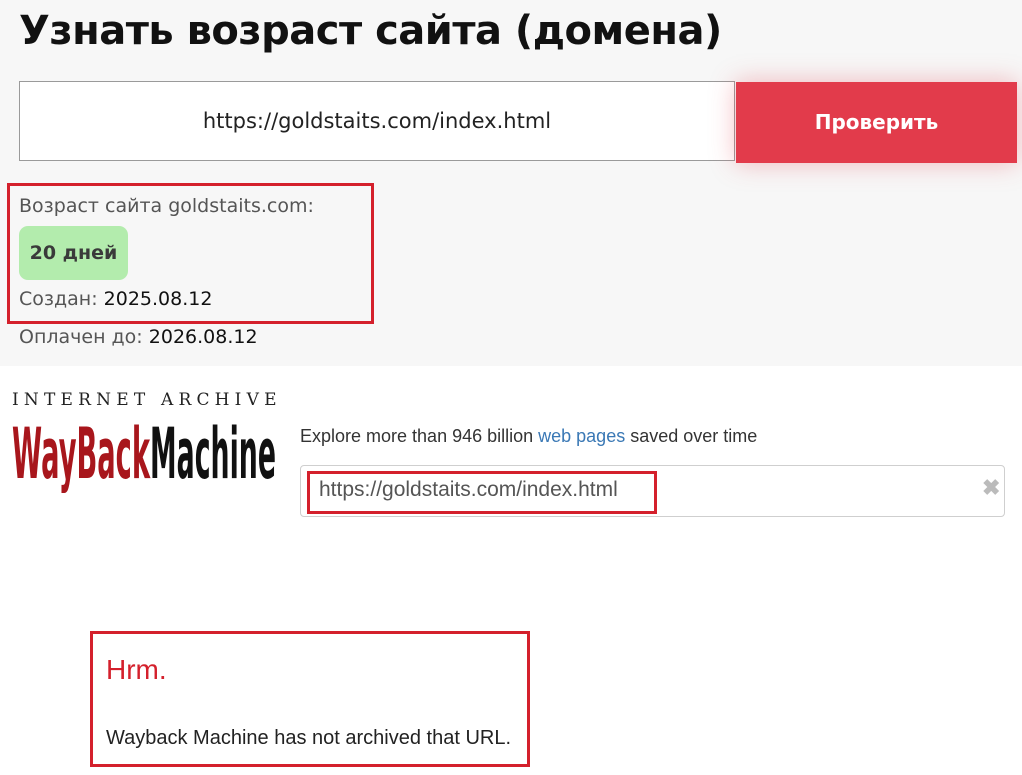 The image size is (1022, 775). I want to click on wayback-machine-logo: WayBack Machine, so click(144, 456).